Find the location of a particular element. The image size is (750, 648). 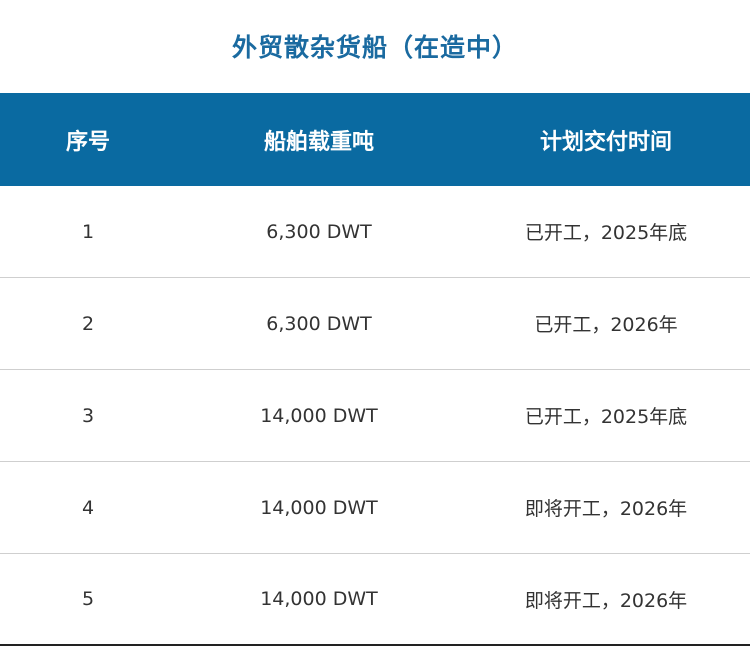

table-row: 3 14,000 DWT 已开工，2025年底 is located at coordinates (375, 416).